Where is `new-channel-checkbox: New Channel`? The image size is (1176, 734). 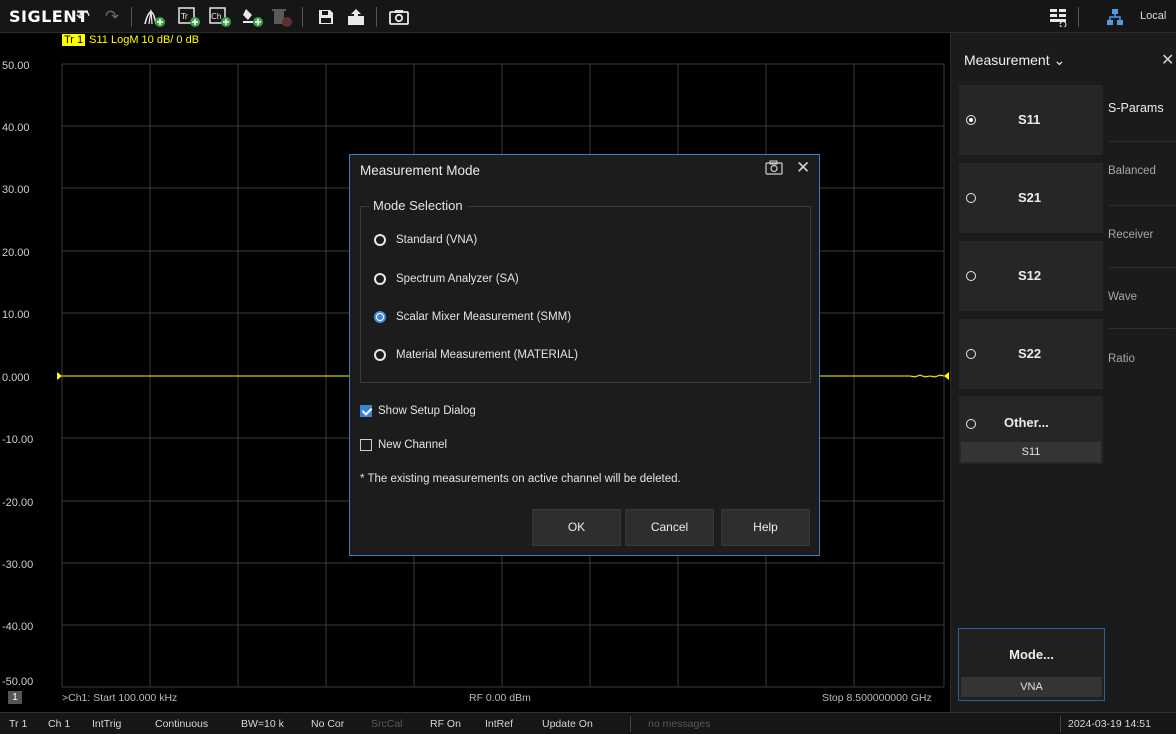
new-channel-checkbox: New Channel is located at coordinates (403, 445).